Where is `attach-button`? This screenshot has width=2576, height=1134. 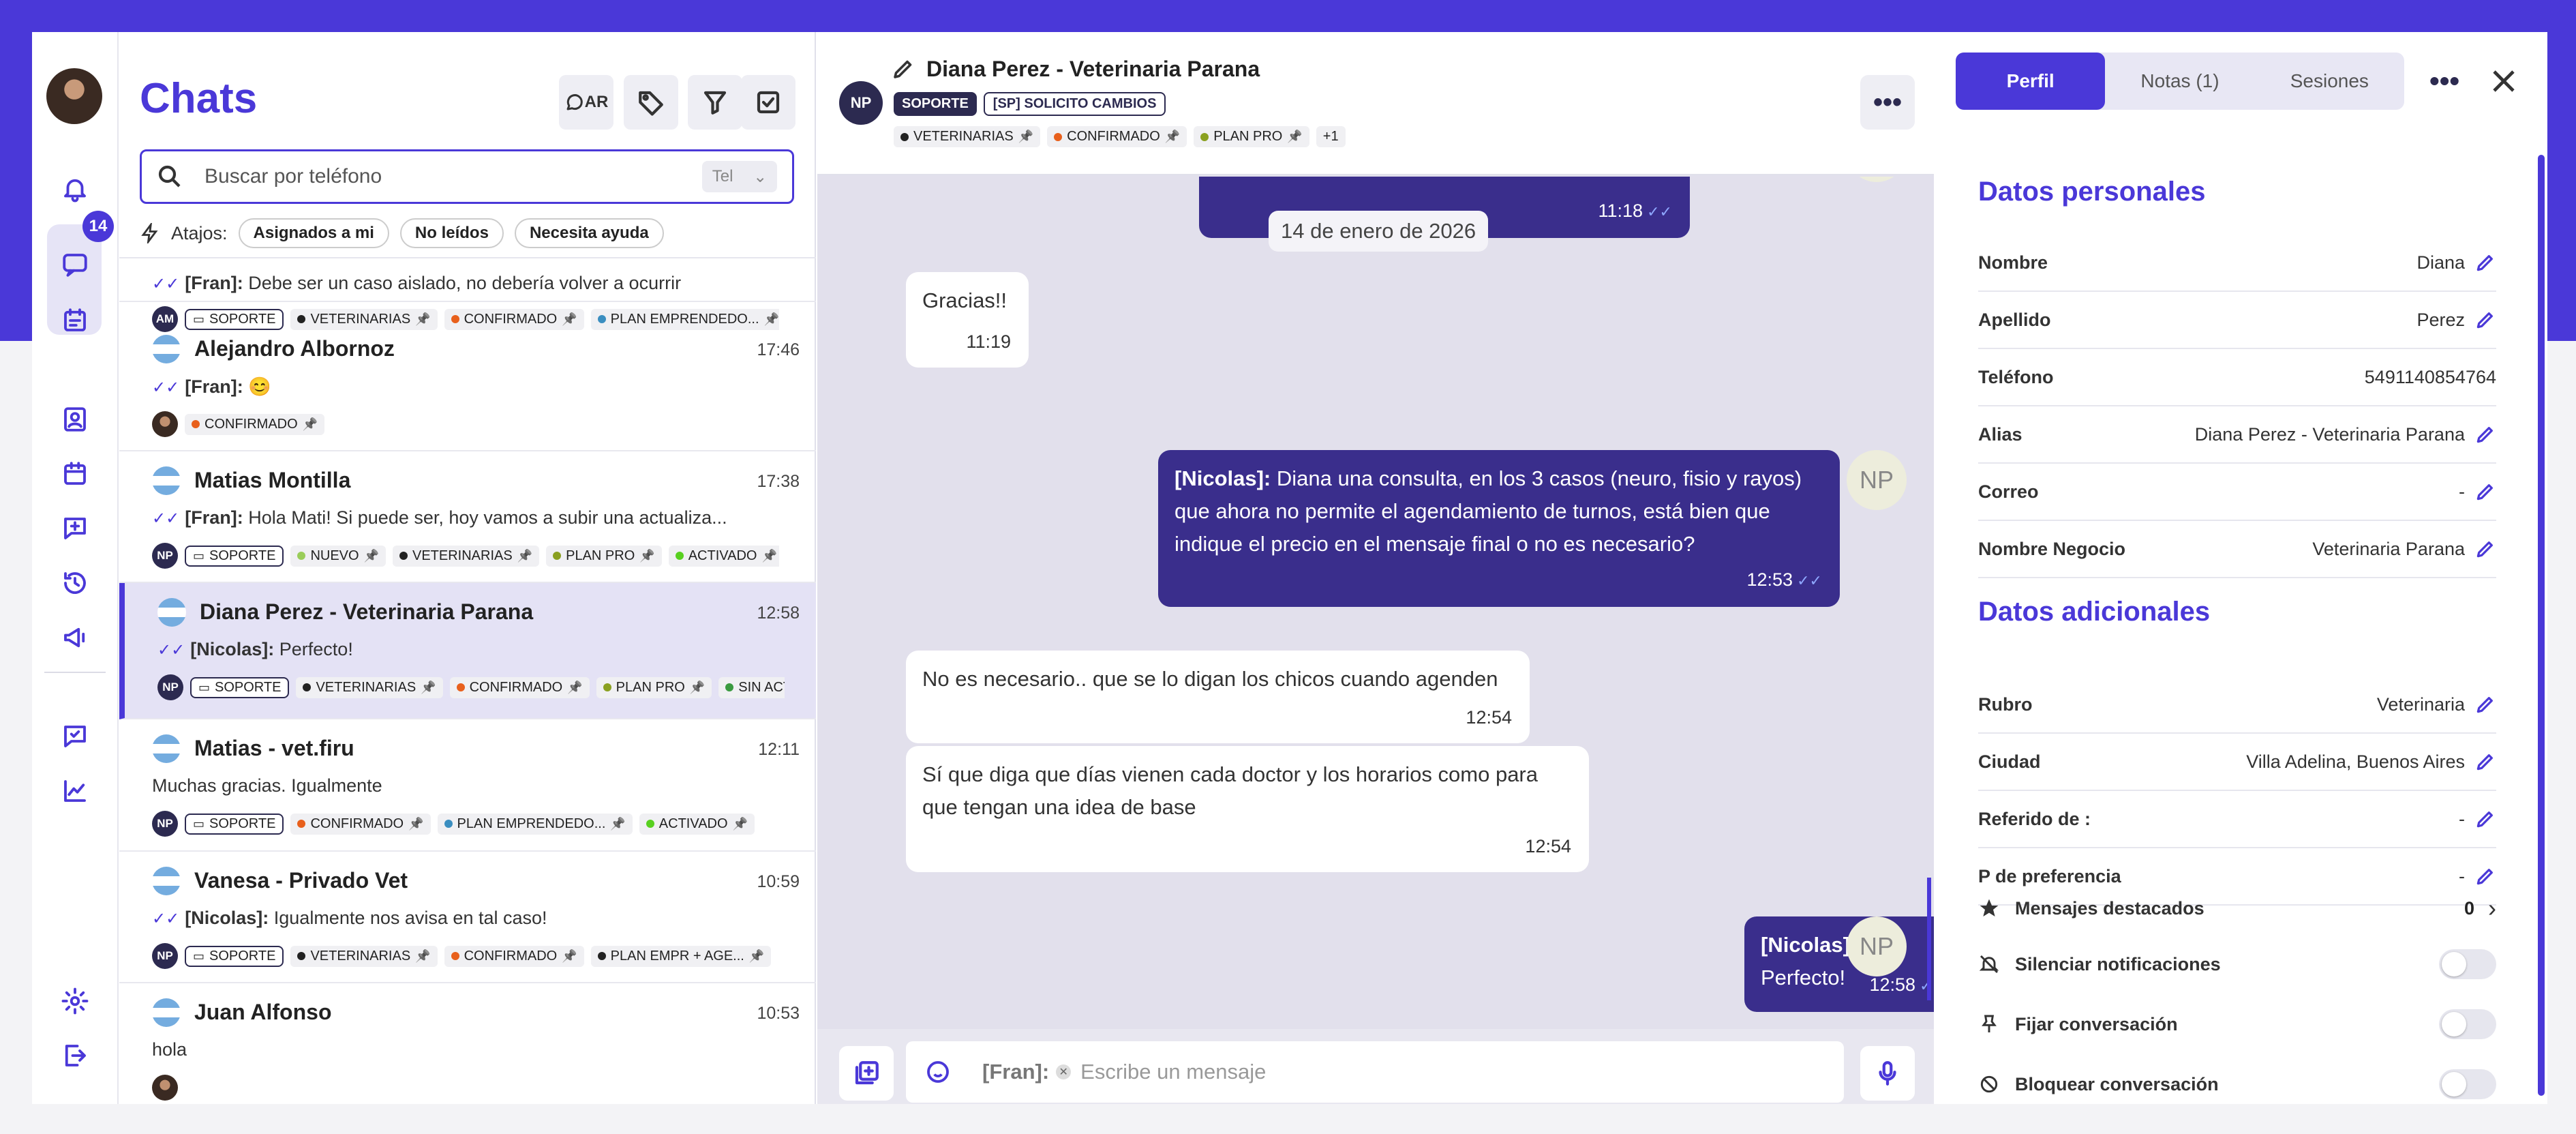
attach-button is located at coordinates (867, 1073).